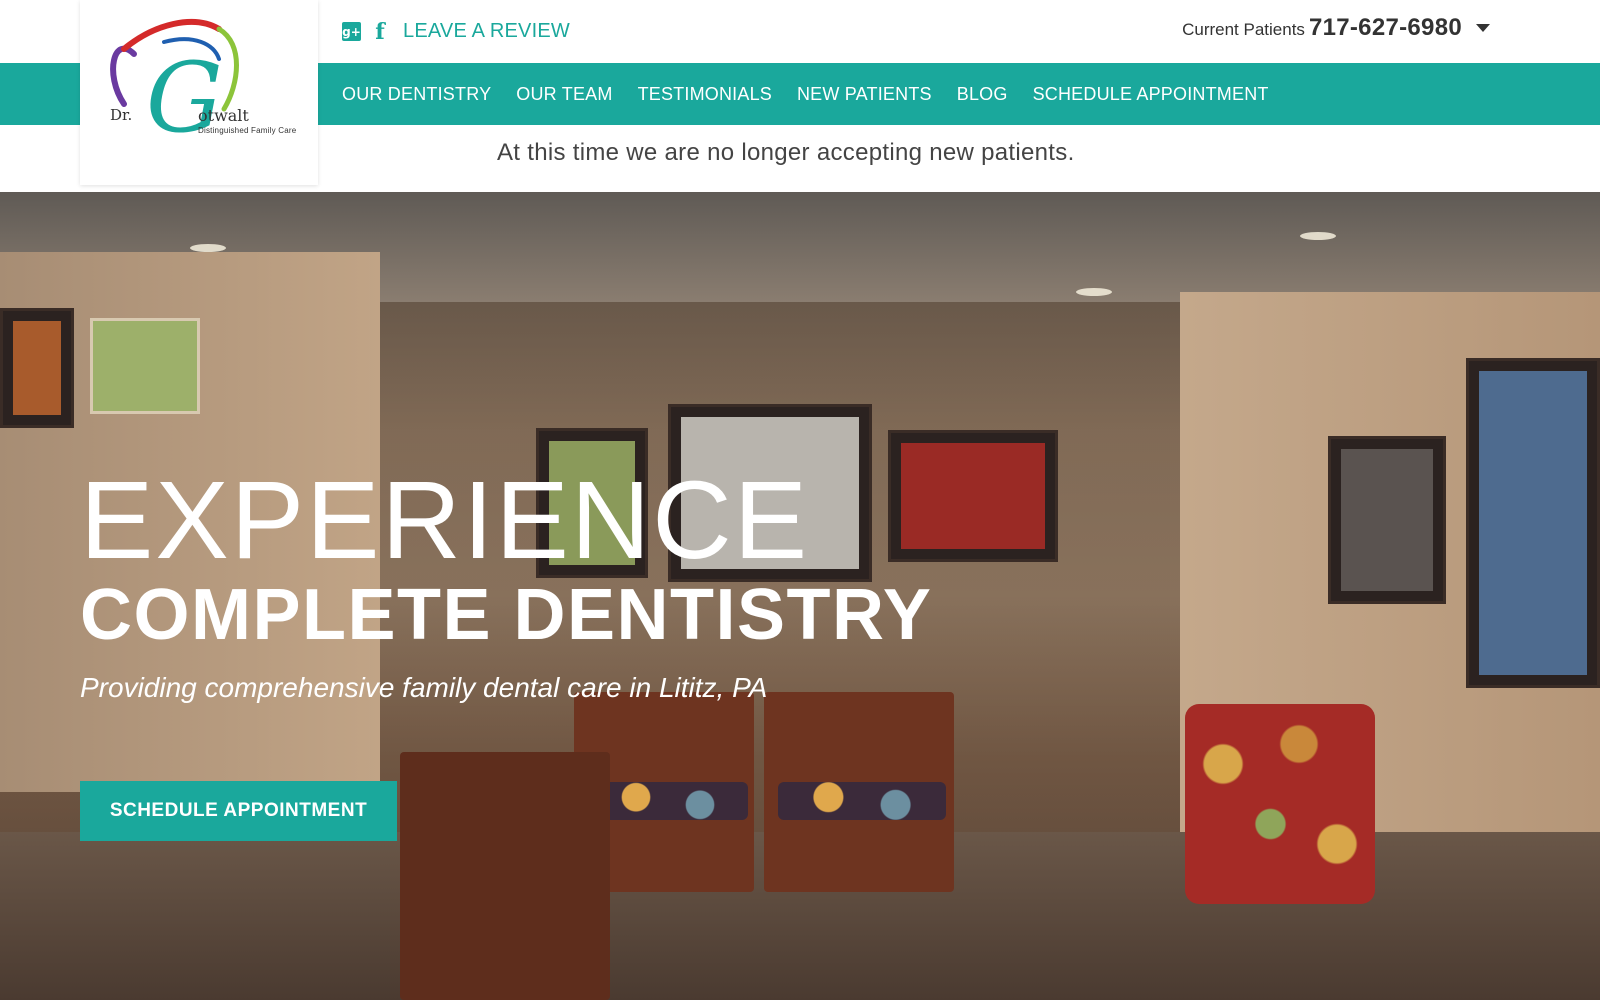  What do you see at coordinates (199, 92) in the screenshot?
I see `site-logo: G Dr. otwalt Distinguished Family Care` at bounding box center [199, 92].